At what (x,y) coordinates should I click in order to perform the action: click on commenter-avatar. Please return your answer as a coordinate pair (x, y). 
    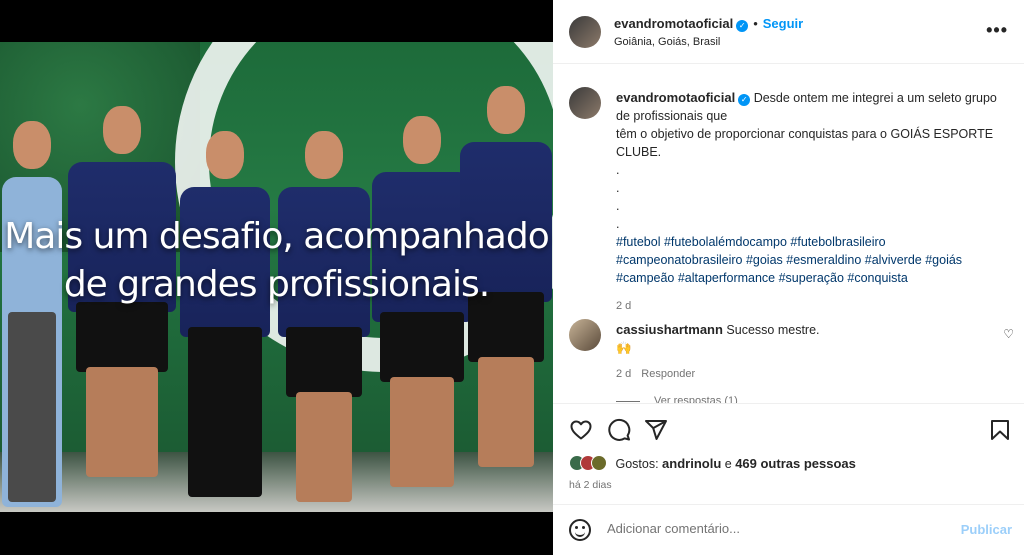
    Looking at the image, I should click on (585, 335).